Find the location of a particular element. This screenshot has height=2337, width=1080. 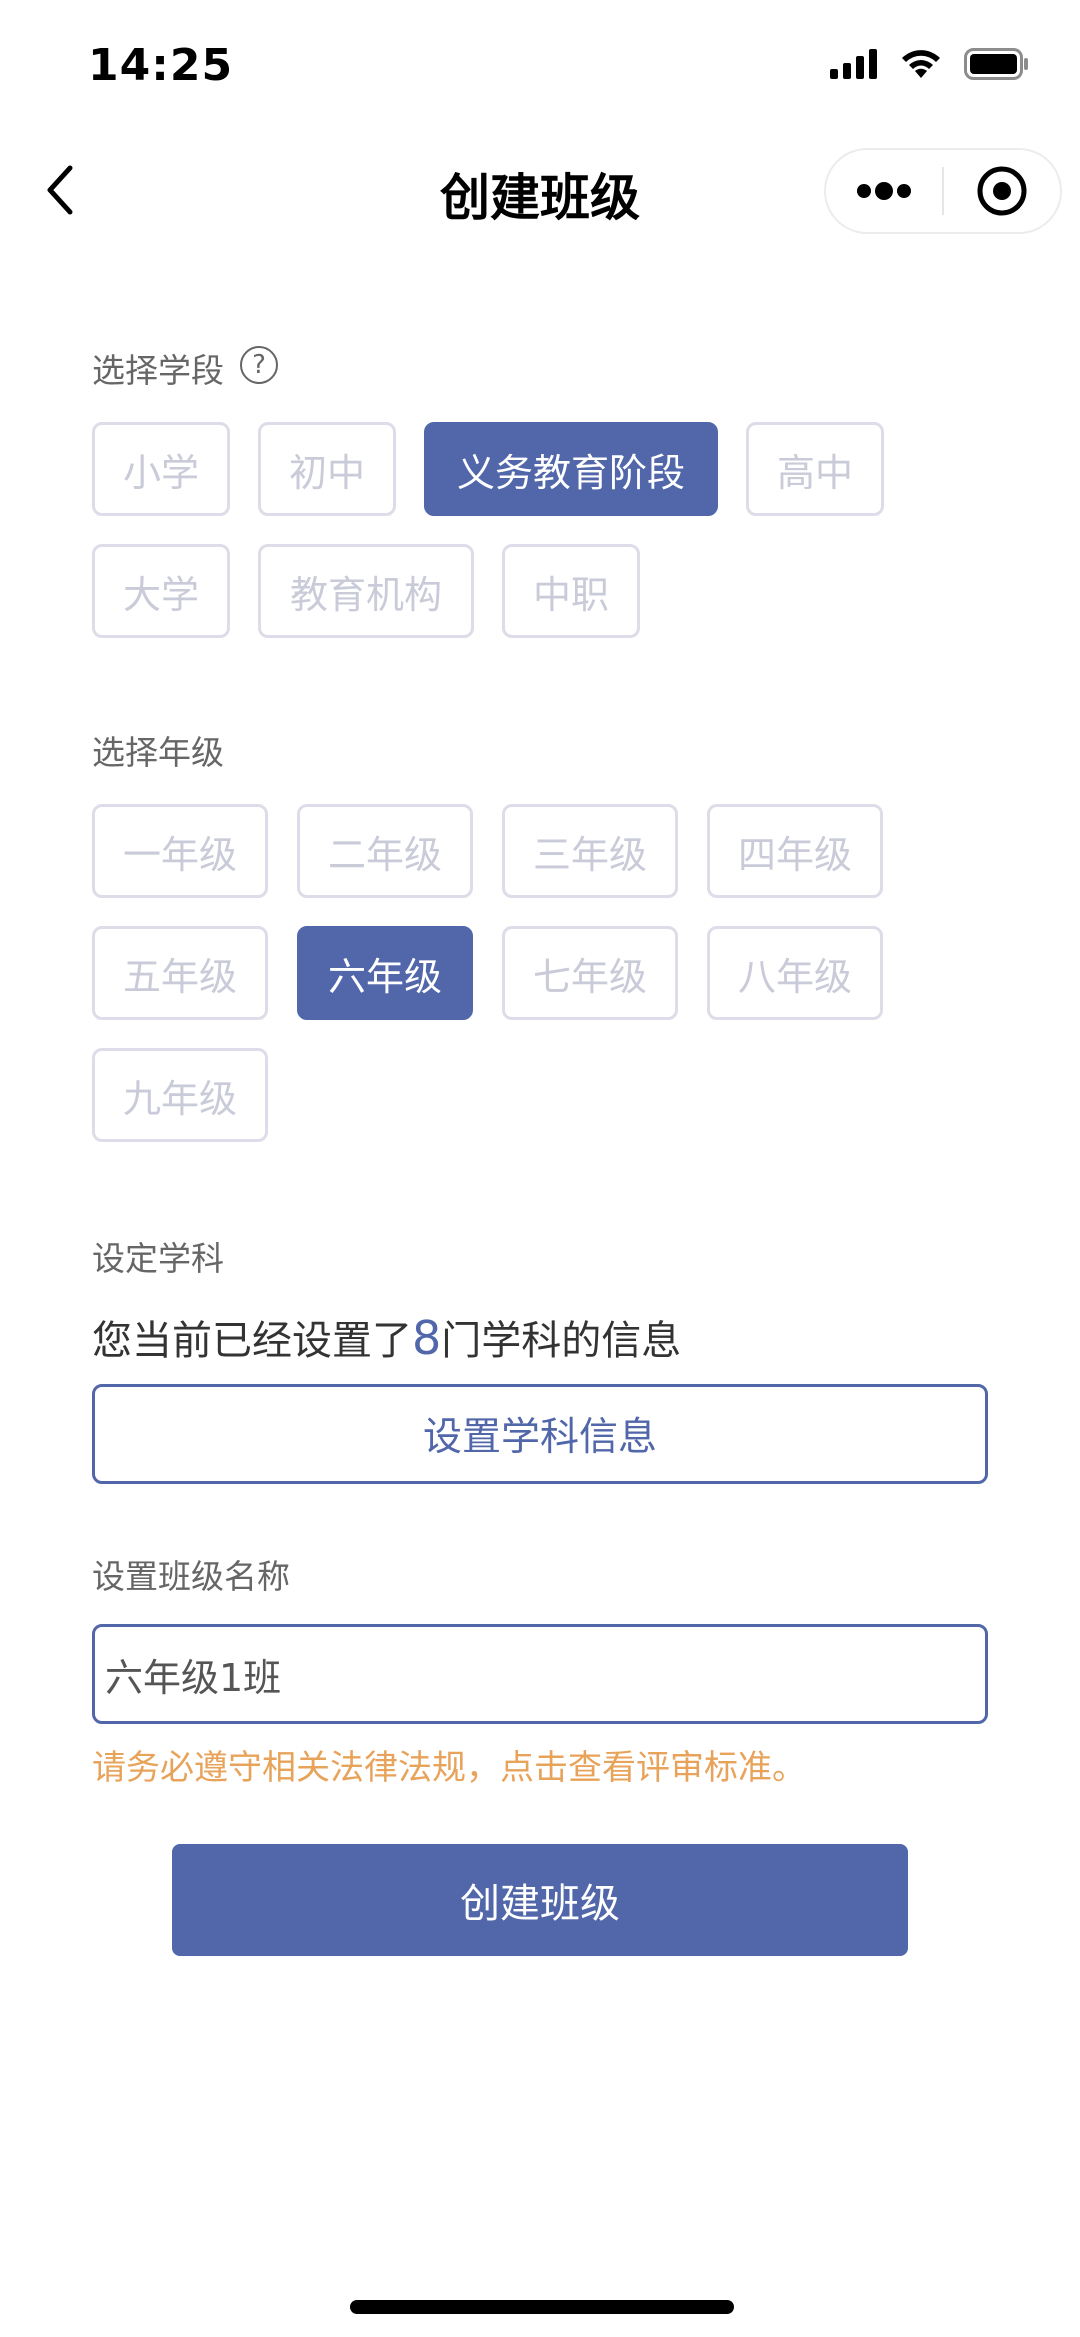

close-button is located at coordinates (1002, 191).